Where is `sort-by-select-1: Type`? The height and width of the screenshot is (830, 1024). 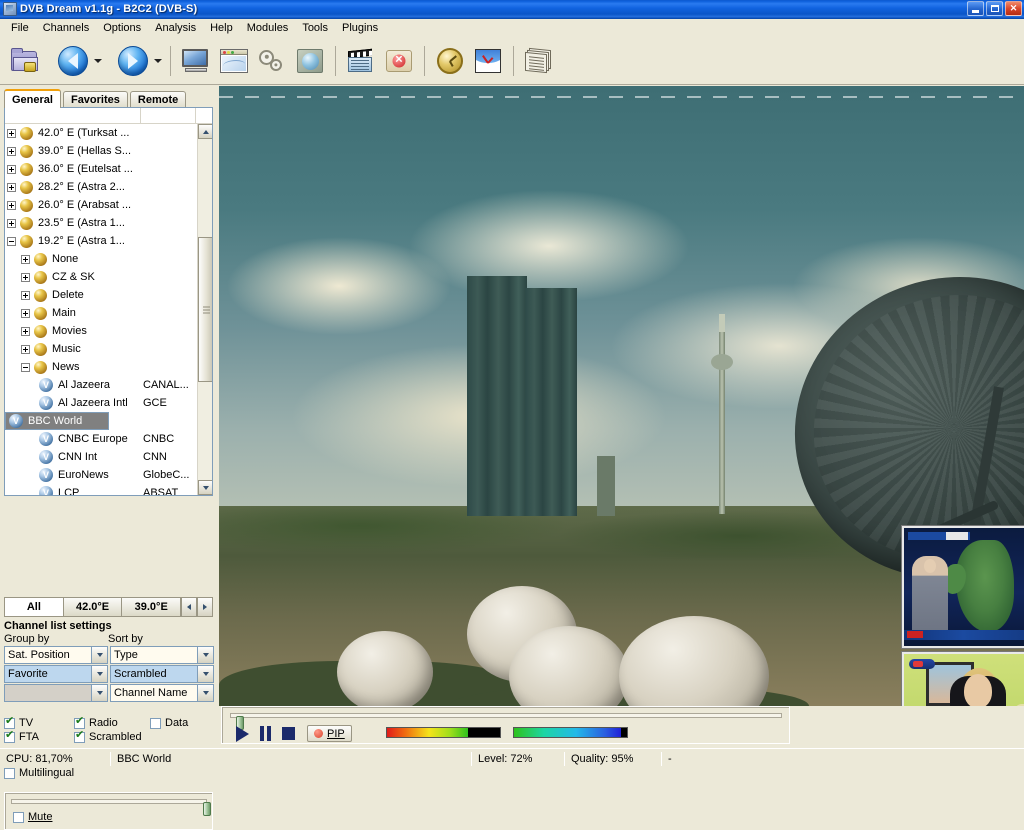
sort-by-select-1: Type is located at coordinates (162, 655).